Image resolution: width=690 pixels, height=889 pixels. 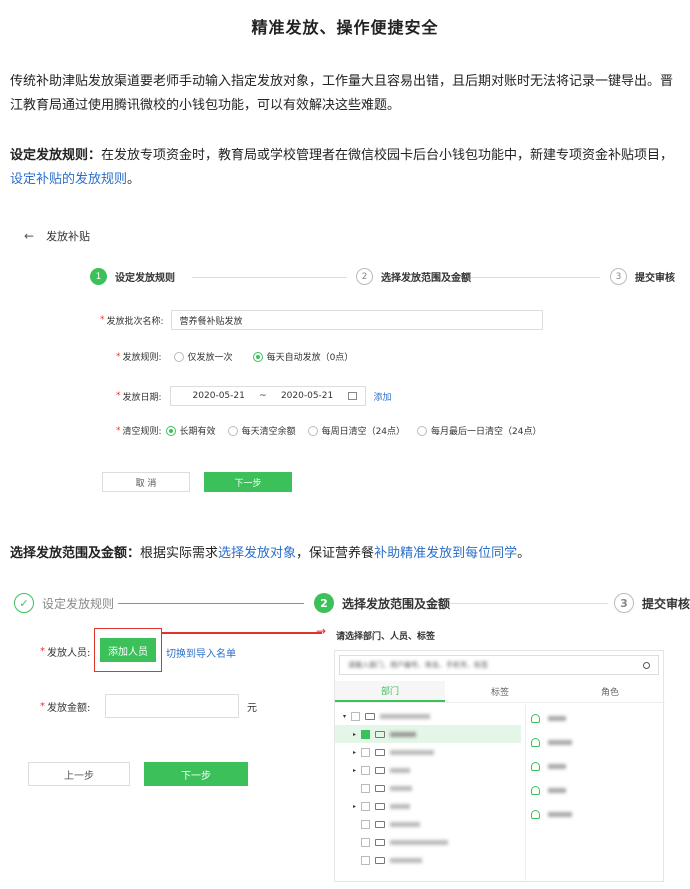 I want to click on issue-daily-label: 每天自动发放（0点）, so click(x=310, y=358).